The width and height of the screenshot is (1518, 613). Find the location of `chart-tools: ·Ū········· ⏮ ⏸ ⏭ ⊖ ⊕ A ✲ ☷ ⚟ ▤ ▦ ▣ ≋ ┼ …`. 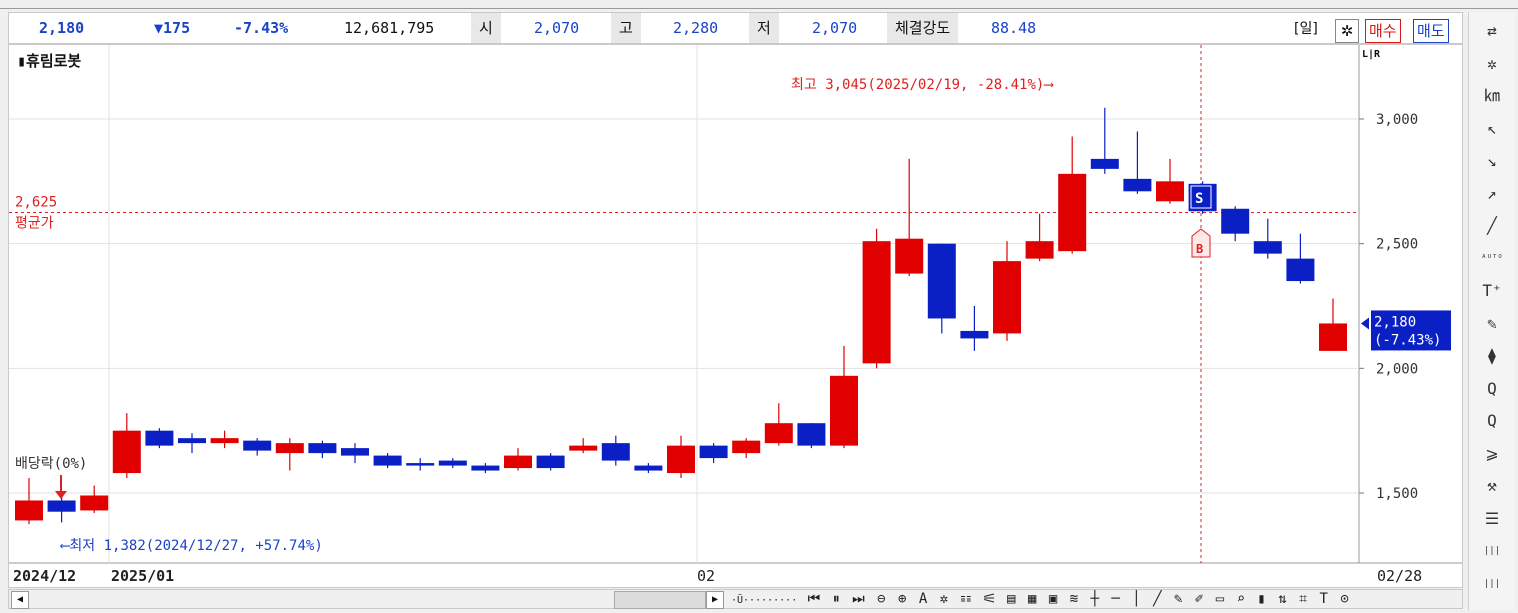

chart-tools: ·Ū········· ⏮ ⏸ ⏭ ⊖ ⊕ A ✲ ☷ ⚟ ▤ ▦ ▣ ≋ ┼ … is located at coordinates (1041, 599).